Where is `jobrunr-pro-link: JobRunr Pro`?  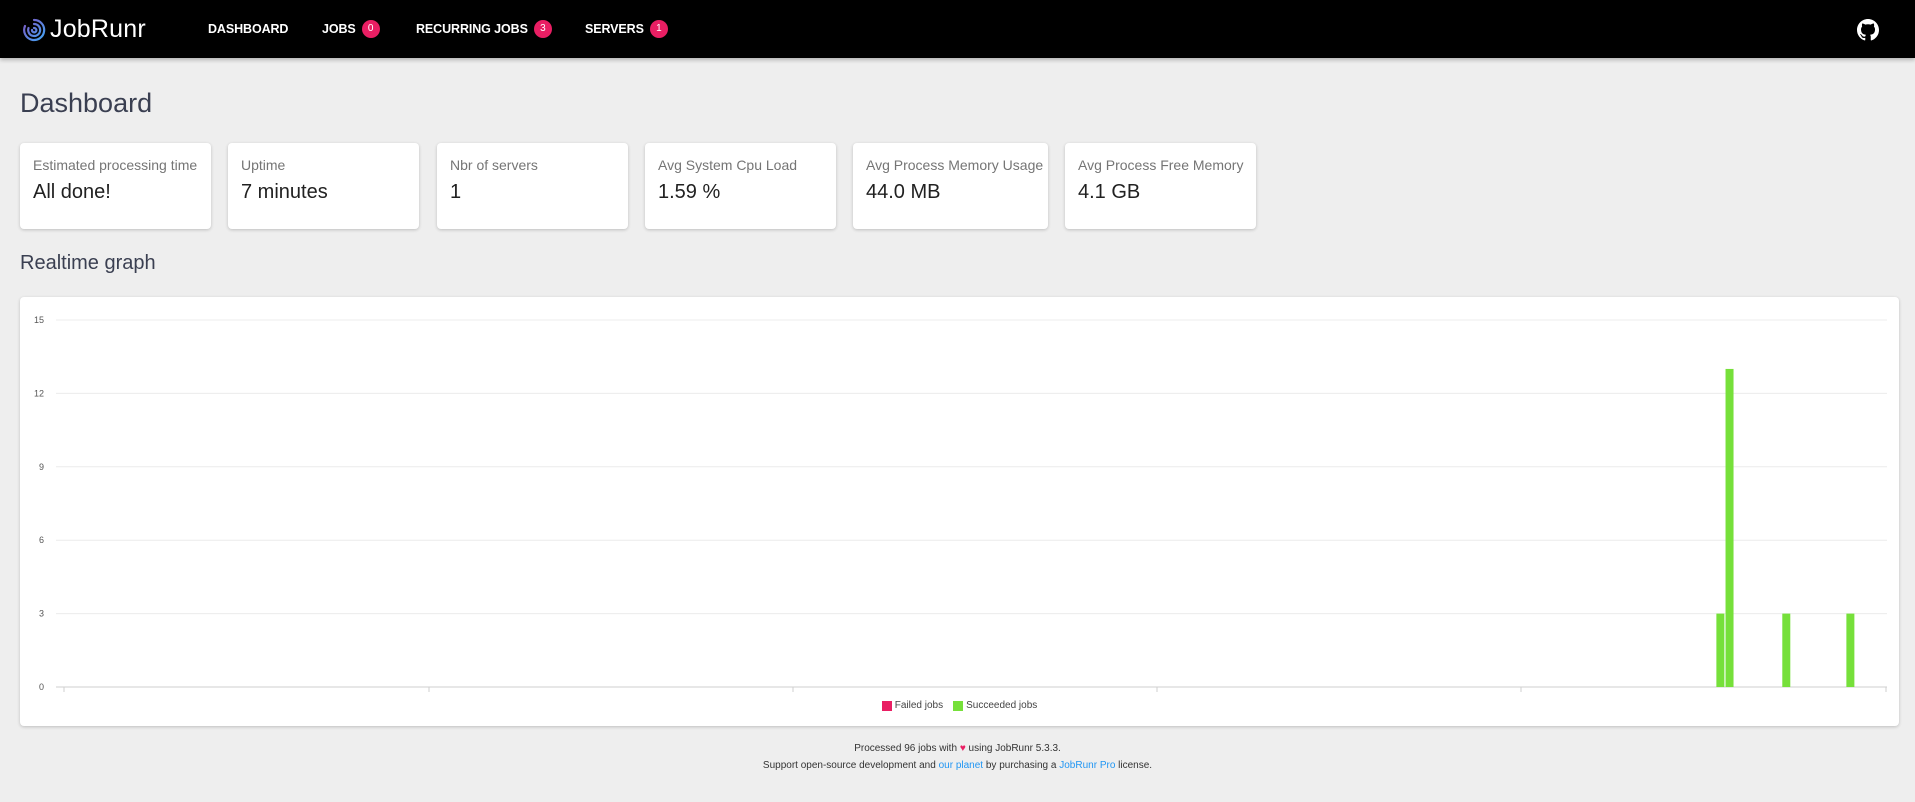
jobrunr-pro-link: JobRunr Pro is located at coordinates (1087, 765).